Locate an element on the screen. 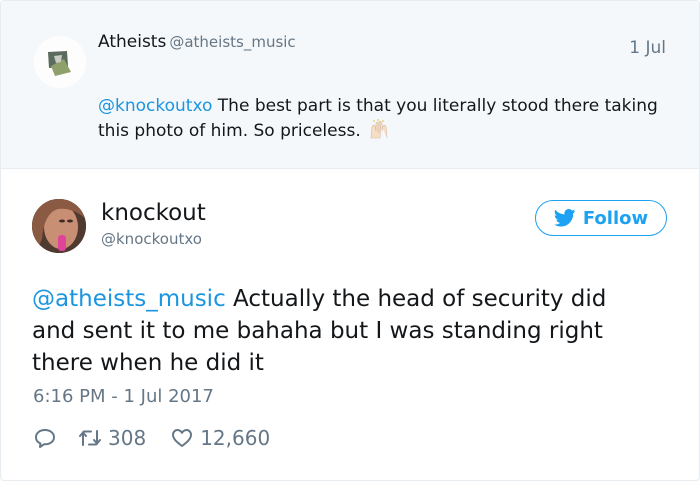 The width and height of the screenshot is (700, 481). retweet-count: 308 is located at coordinates (127, 438).